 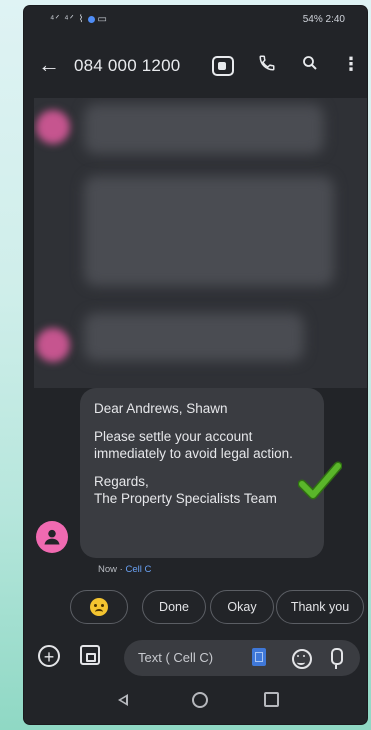 What do you see at coordinates (79, 19) in the screenshot?
I see `status-signal-icons: ⁴ᐟ ⁴ᐟ ⌇ ▭` at bounding box center [79, 19].